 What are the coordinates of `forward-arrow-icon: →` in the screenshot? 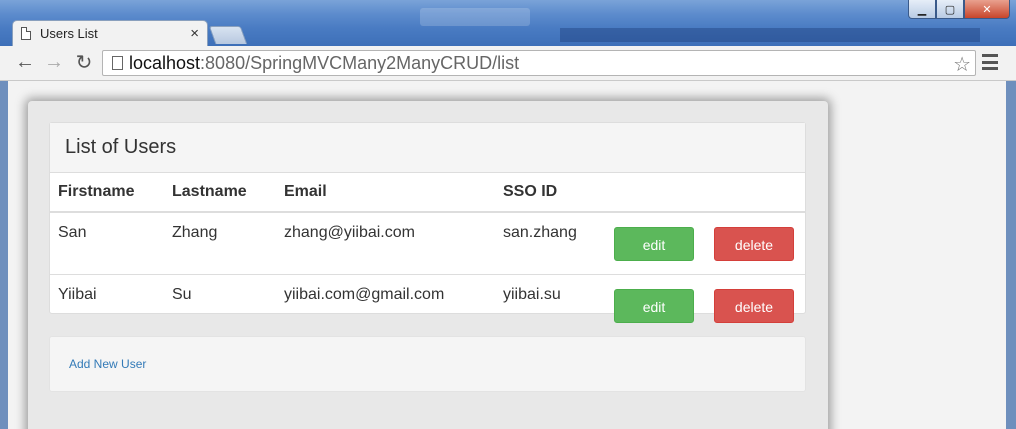 It's located at (54, 62).